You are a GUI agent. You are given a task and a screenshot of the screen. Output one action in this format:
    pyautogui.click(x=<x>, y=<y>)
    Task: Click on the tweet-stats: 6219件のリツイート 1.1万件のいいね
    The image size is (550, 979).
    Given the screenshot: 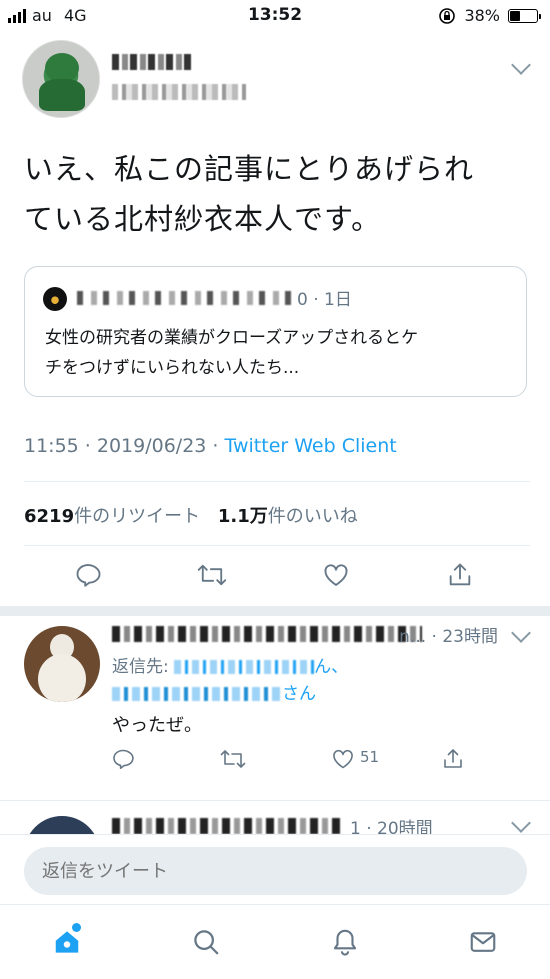 What is the action you would take?
    pyautogui.click(x=191, y=515)
    